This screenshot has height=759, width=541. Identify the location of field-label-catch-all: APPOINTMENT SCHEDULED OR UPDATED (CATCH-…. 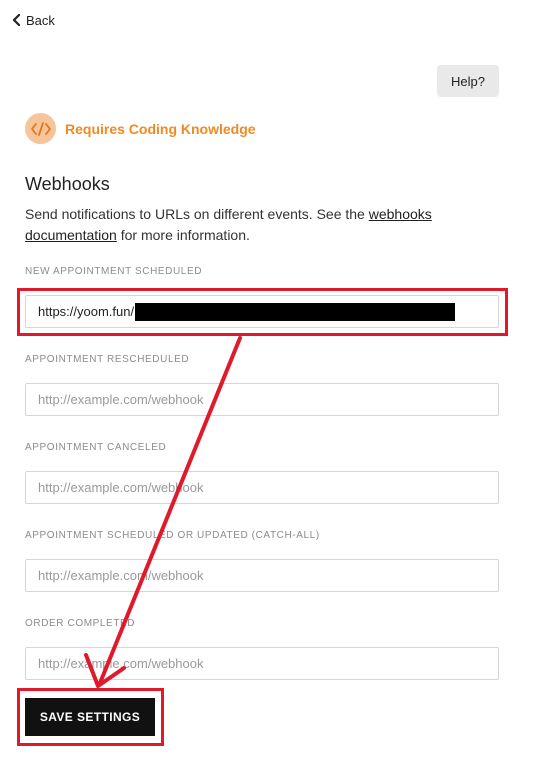
(172, 535).